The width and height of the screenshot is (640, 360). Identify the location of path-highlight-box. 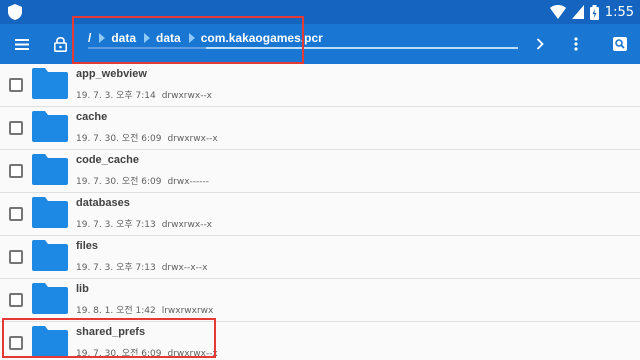
(188, 40).